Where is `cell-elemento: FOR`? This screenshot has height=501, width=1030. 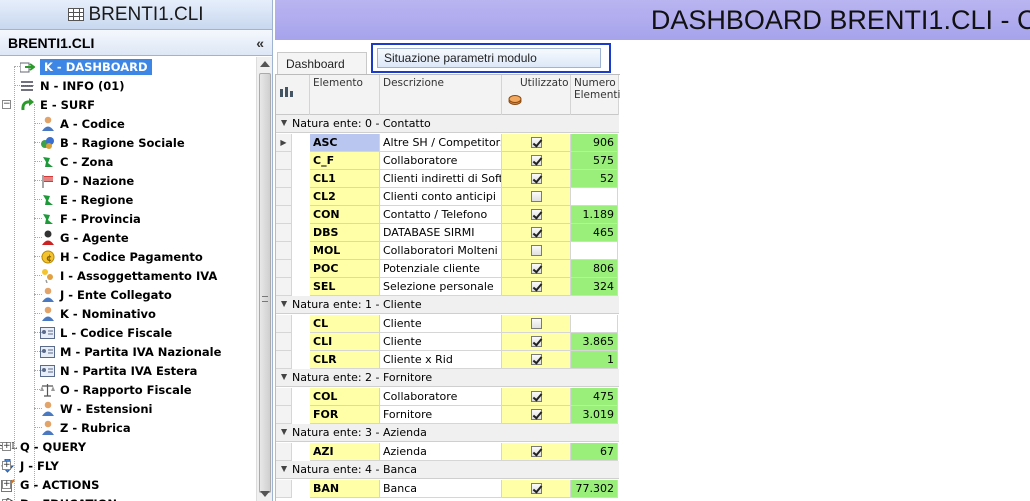
cell-elemento: FOR is located at coordinates (345, 415).